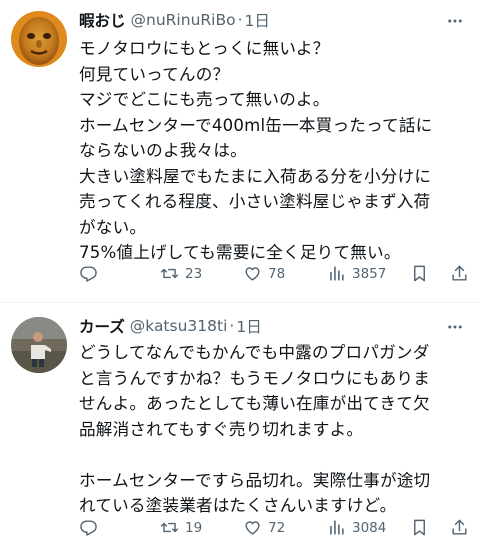 The image size is (480, 554). Describe the element at coordinates (255, 176) in the screenshot. I see `tweet-line: 大きい塗料屋でもたまに入荷ある分を小分けに` at that location.